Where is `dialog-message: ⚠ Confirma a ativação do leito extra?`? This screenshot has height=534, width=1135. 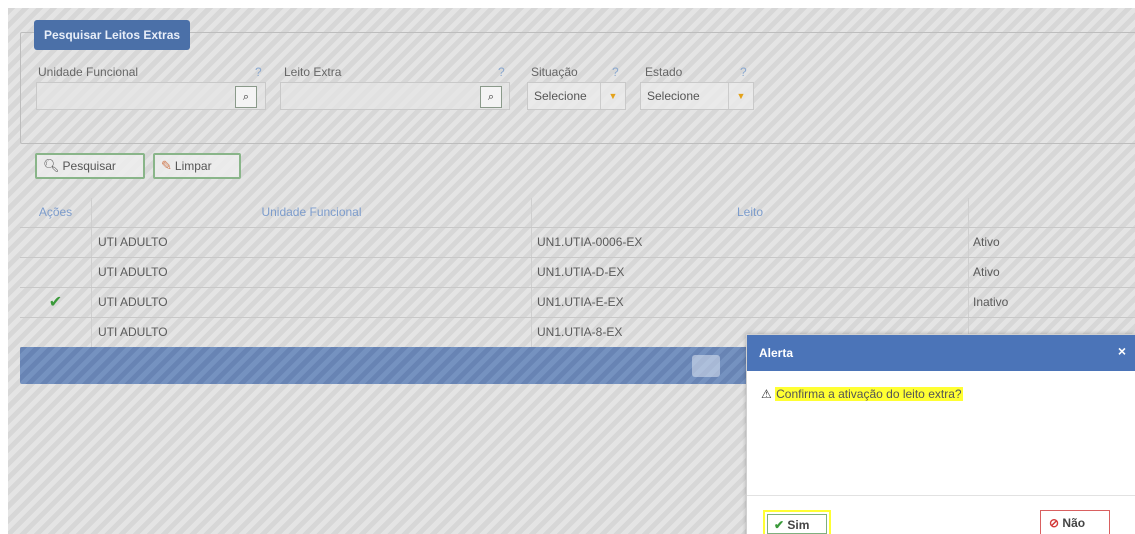 dialog-message: ⚠ Confirma a ativação do leito extra? is located at coordinates (862, 394).